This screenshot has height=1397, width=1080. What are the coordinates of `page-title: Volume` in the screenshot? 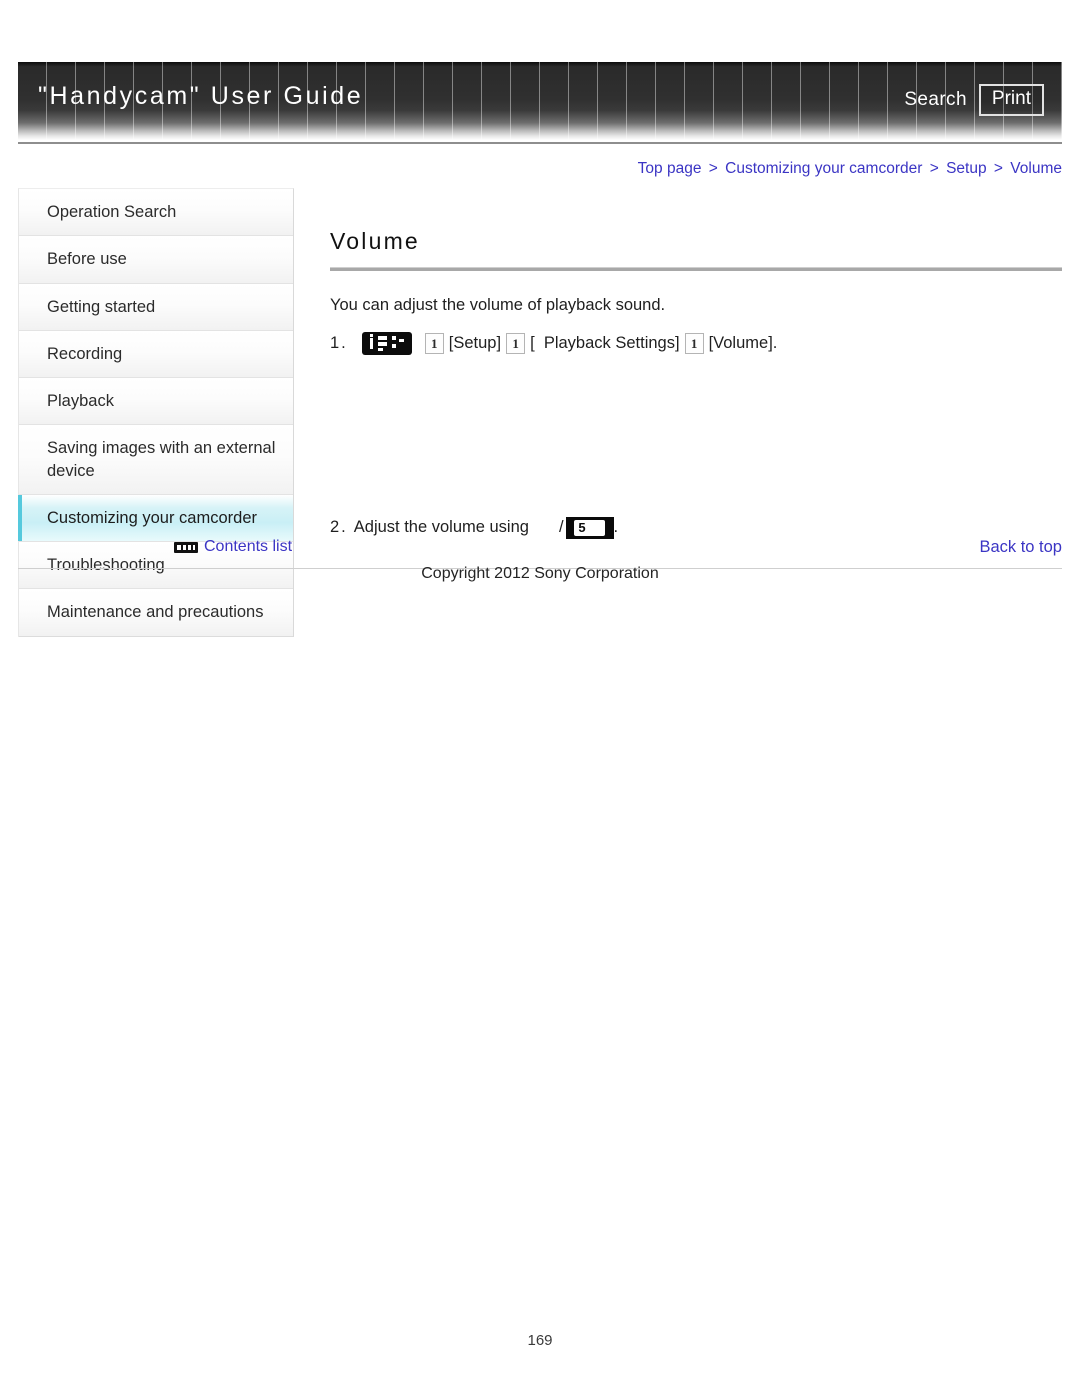 It's located at (375, 241).